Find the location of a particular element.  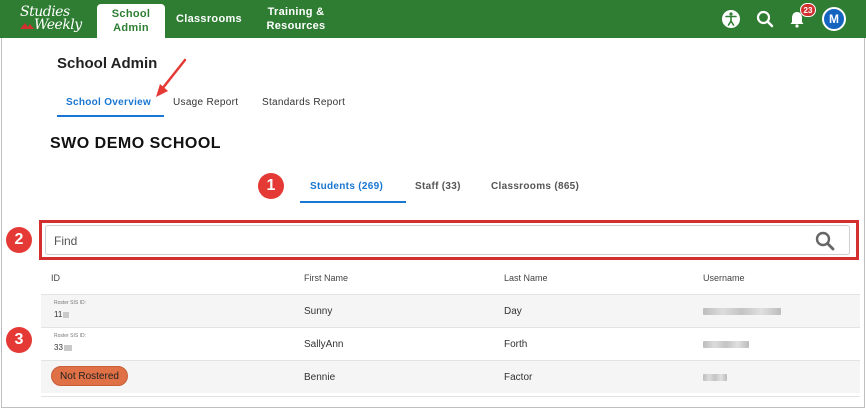

table-row: Not Rostered Bennie Factor is located at coordinates (450, 376).